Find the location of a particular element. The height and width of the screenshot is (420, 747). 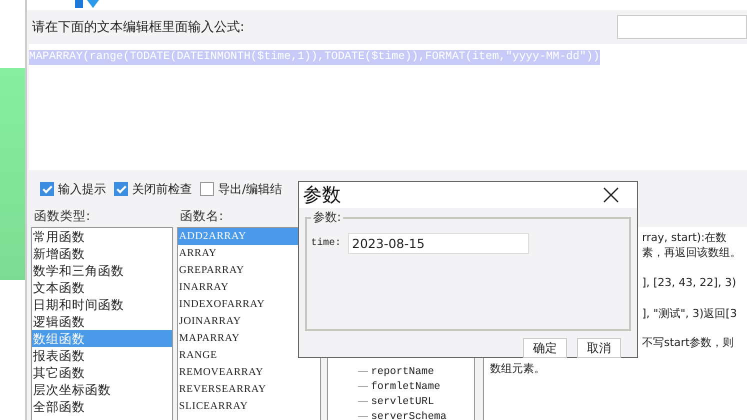

list-item: 层次坐标函数 is located at coordinates (102, 389).